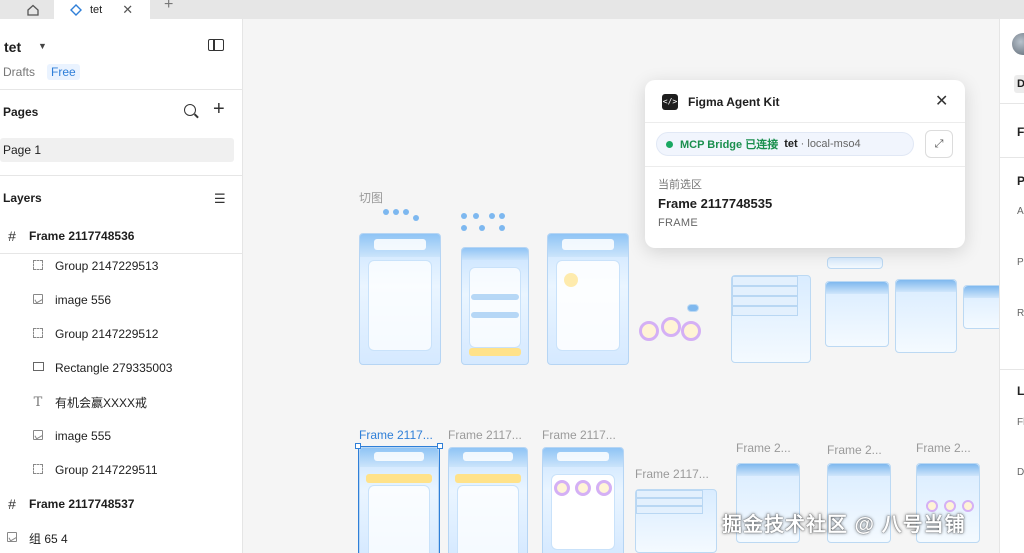 This screenshot has width=1024, height=553. I want to click on file-name: tet, so click(12, 47).